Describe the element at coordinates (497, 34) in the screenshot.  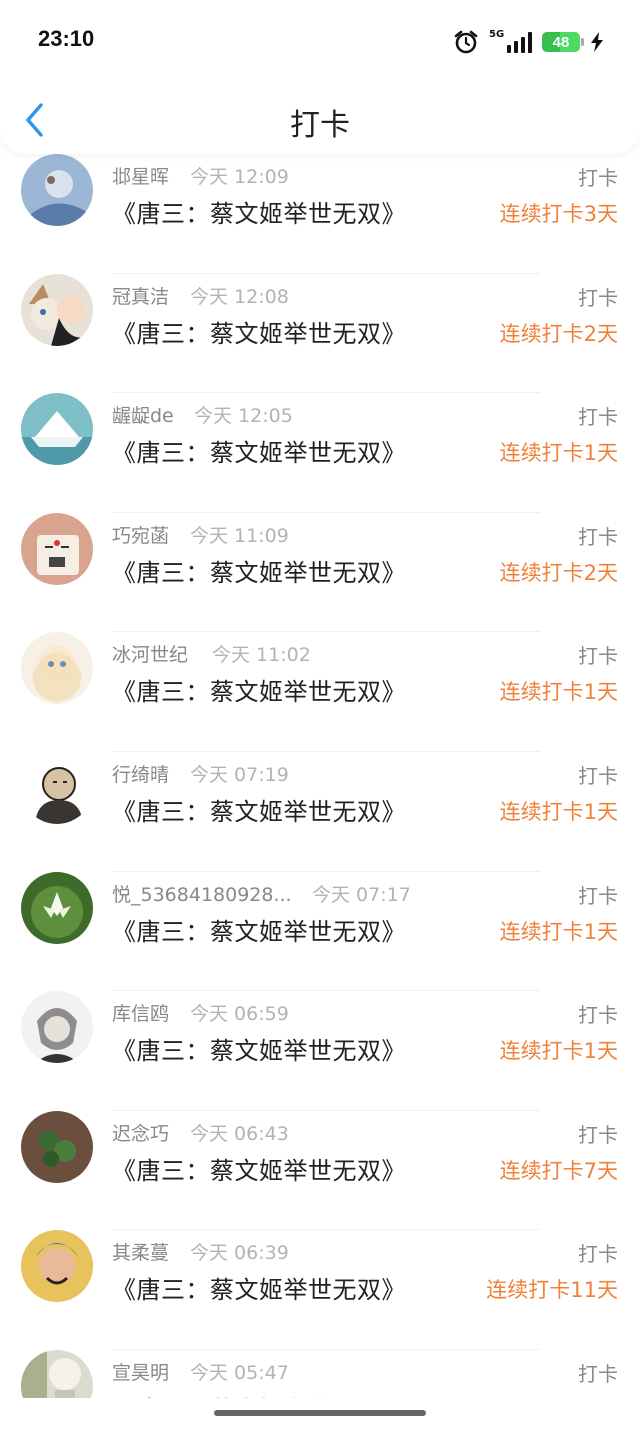
I see `network-type: 5G` at that location.